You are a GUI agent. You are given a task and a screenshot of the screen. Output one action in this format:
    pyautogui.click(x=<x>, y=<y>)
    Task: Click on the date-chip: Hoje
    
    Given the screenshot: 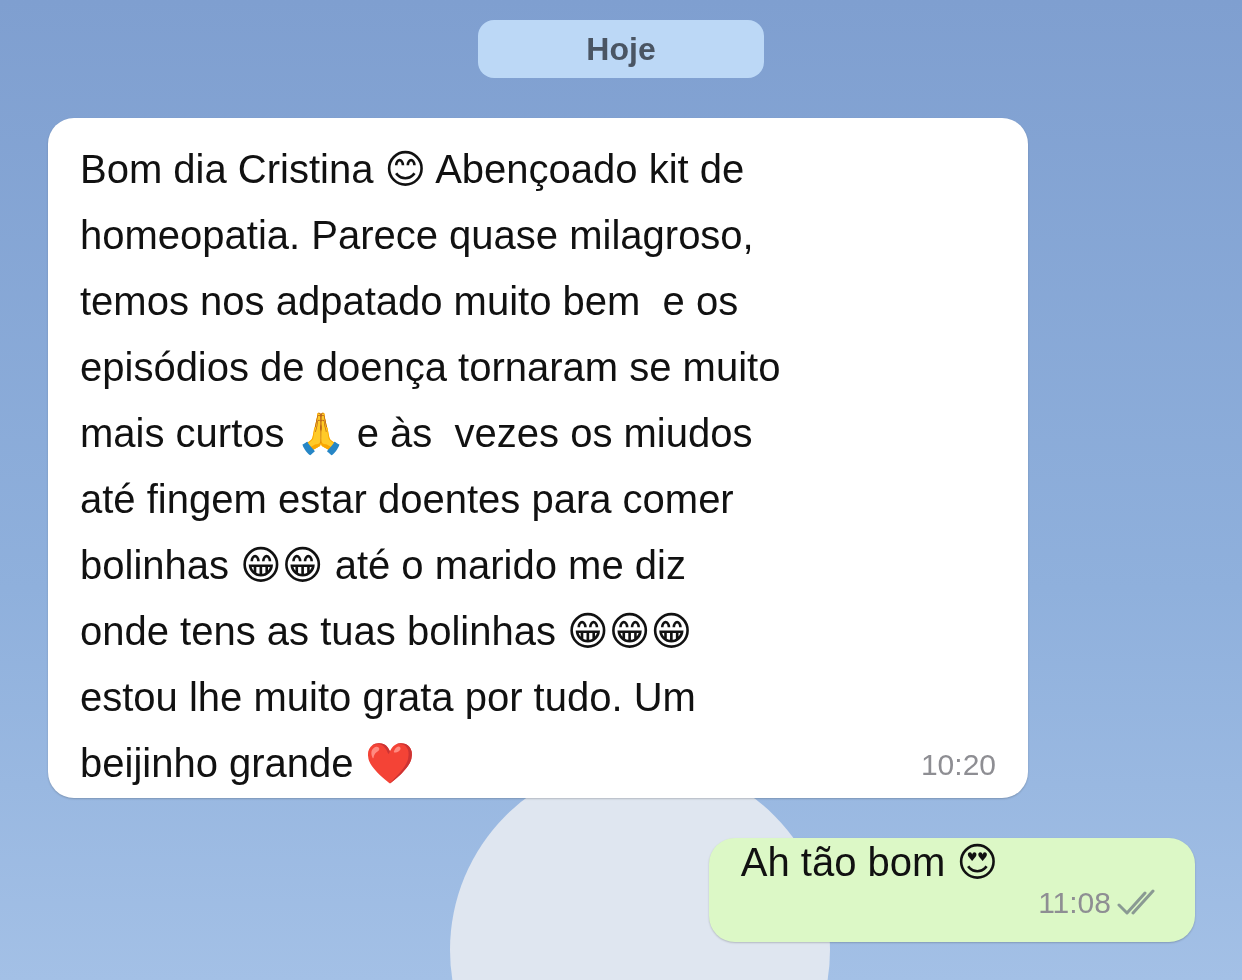 What is the action you would take?
    pyautogui.click(x=621, y=49)
    